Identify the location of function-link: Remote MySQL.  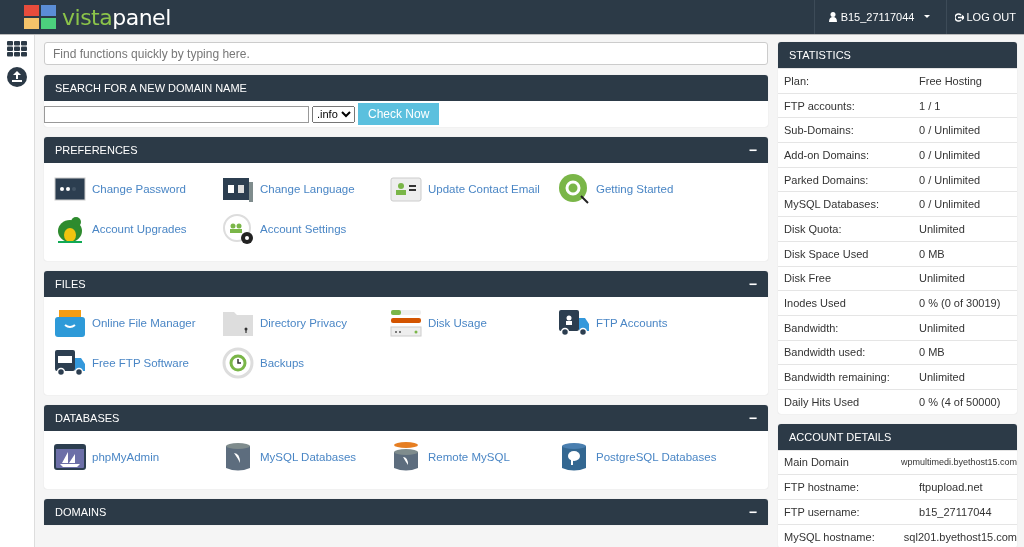
(469, 457).